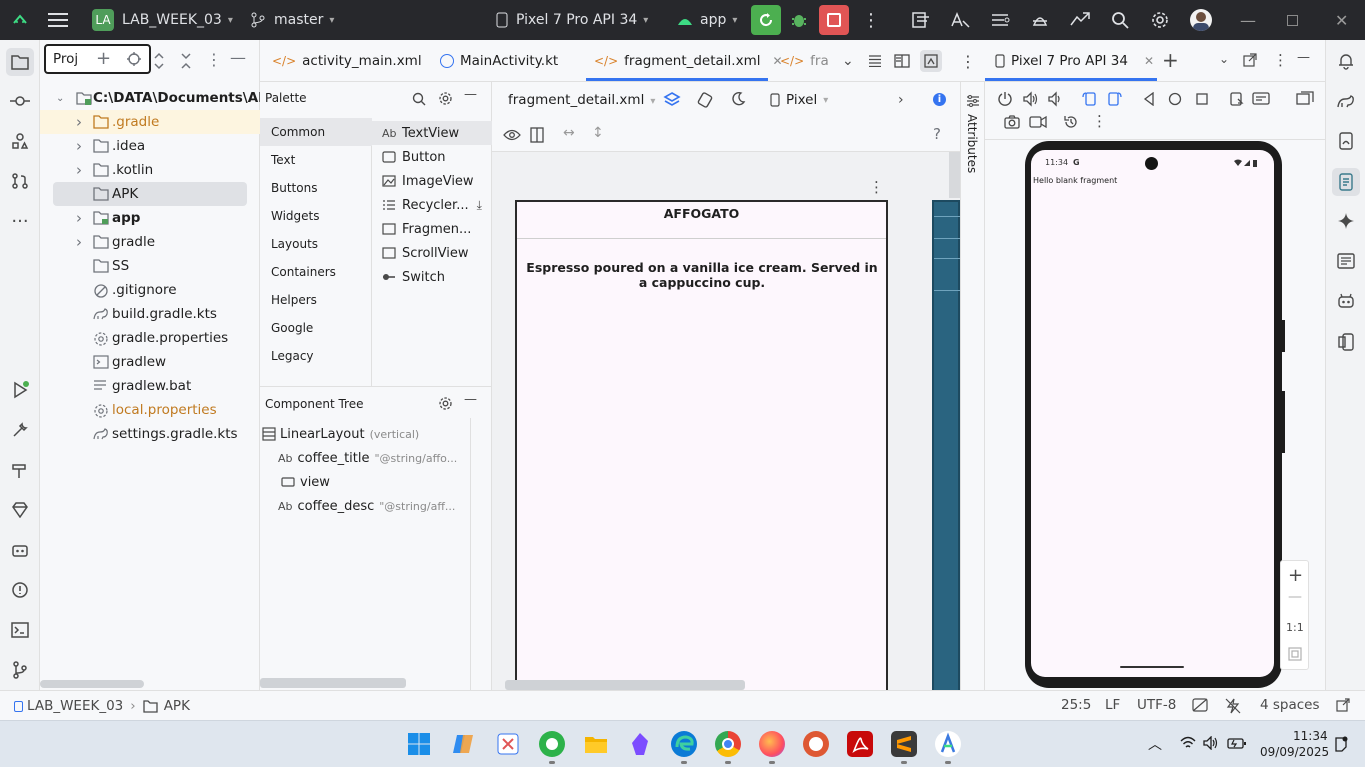  Describe the element at coordinates (1224, 59) in the screenshot. I see `chevron-down-icon: ⌄` at that location.